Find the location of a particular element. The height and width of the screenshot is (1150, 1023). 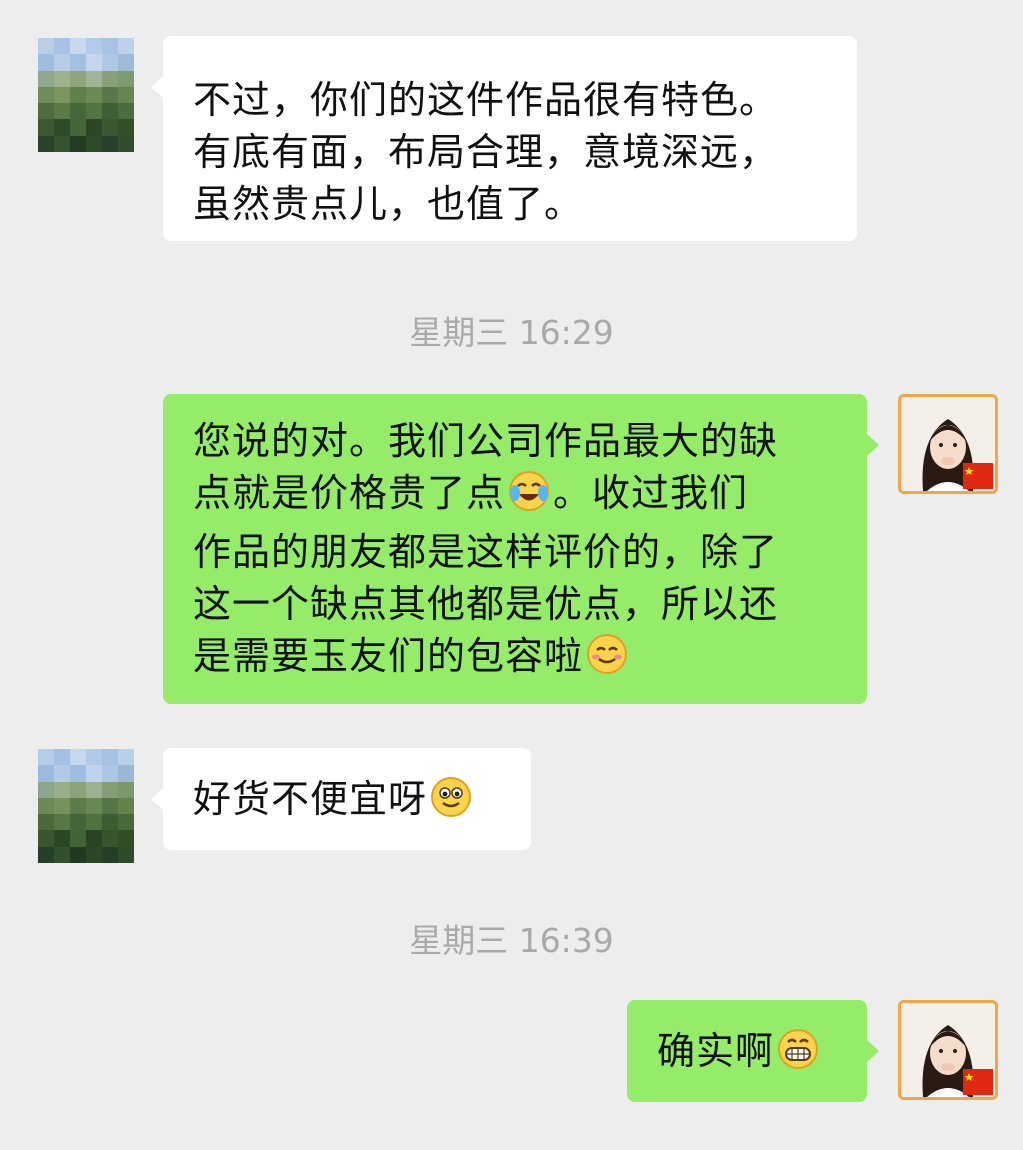

message-text-segment: 确实啊 is located at coordinates (716, 1051).